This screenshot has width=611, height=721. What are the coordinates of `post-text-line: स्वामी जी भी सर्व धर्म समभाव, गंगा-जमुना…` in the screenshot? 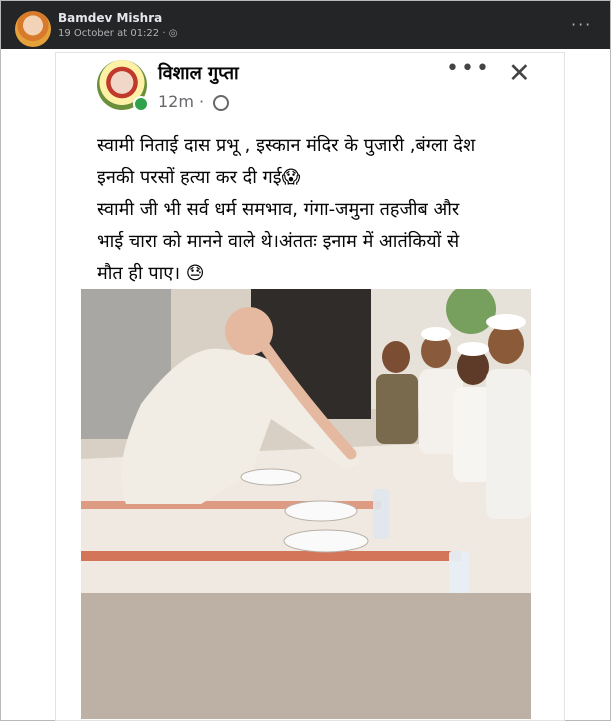 It's located at (278, 209).